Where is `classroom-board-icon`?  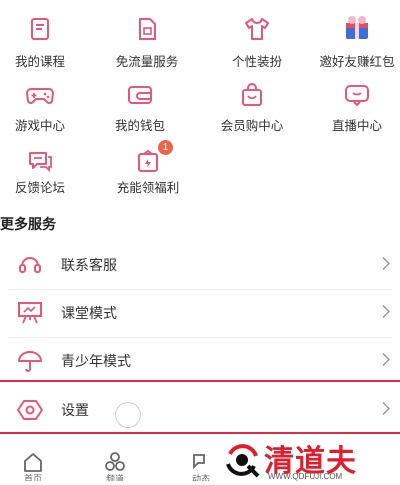 classroom-board-icon is located at coordinates (30, 313).